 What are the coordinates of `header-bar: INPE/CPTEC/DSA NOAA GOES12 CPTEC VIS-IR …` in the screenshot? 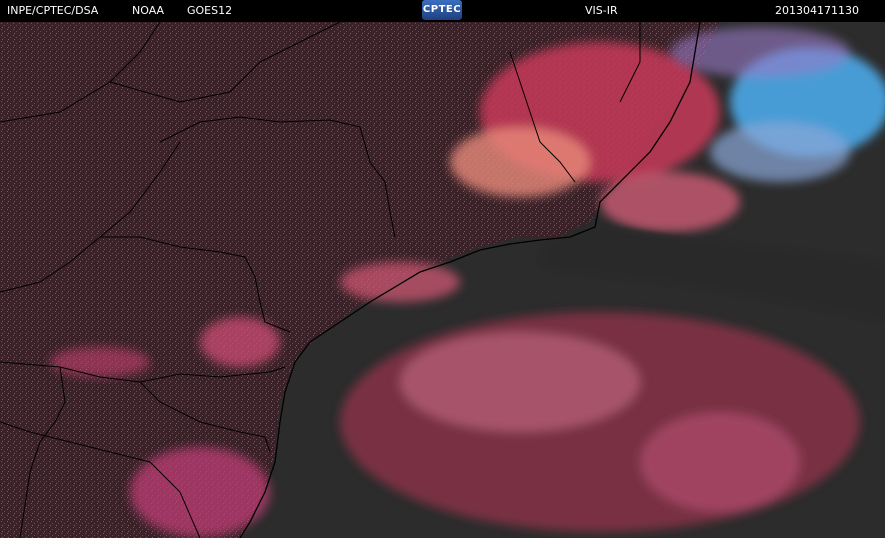 It's located at (442, 11).